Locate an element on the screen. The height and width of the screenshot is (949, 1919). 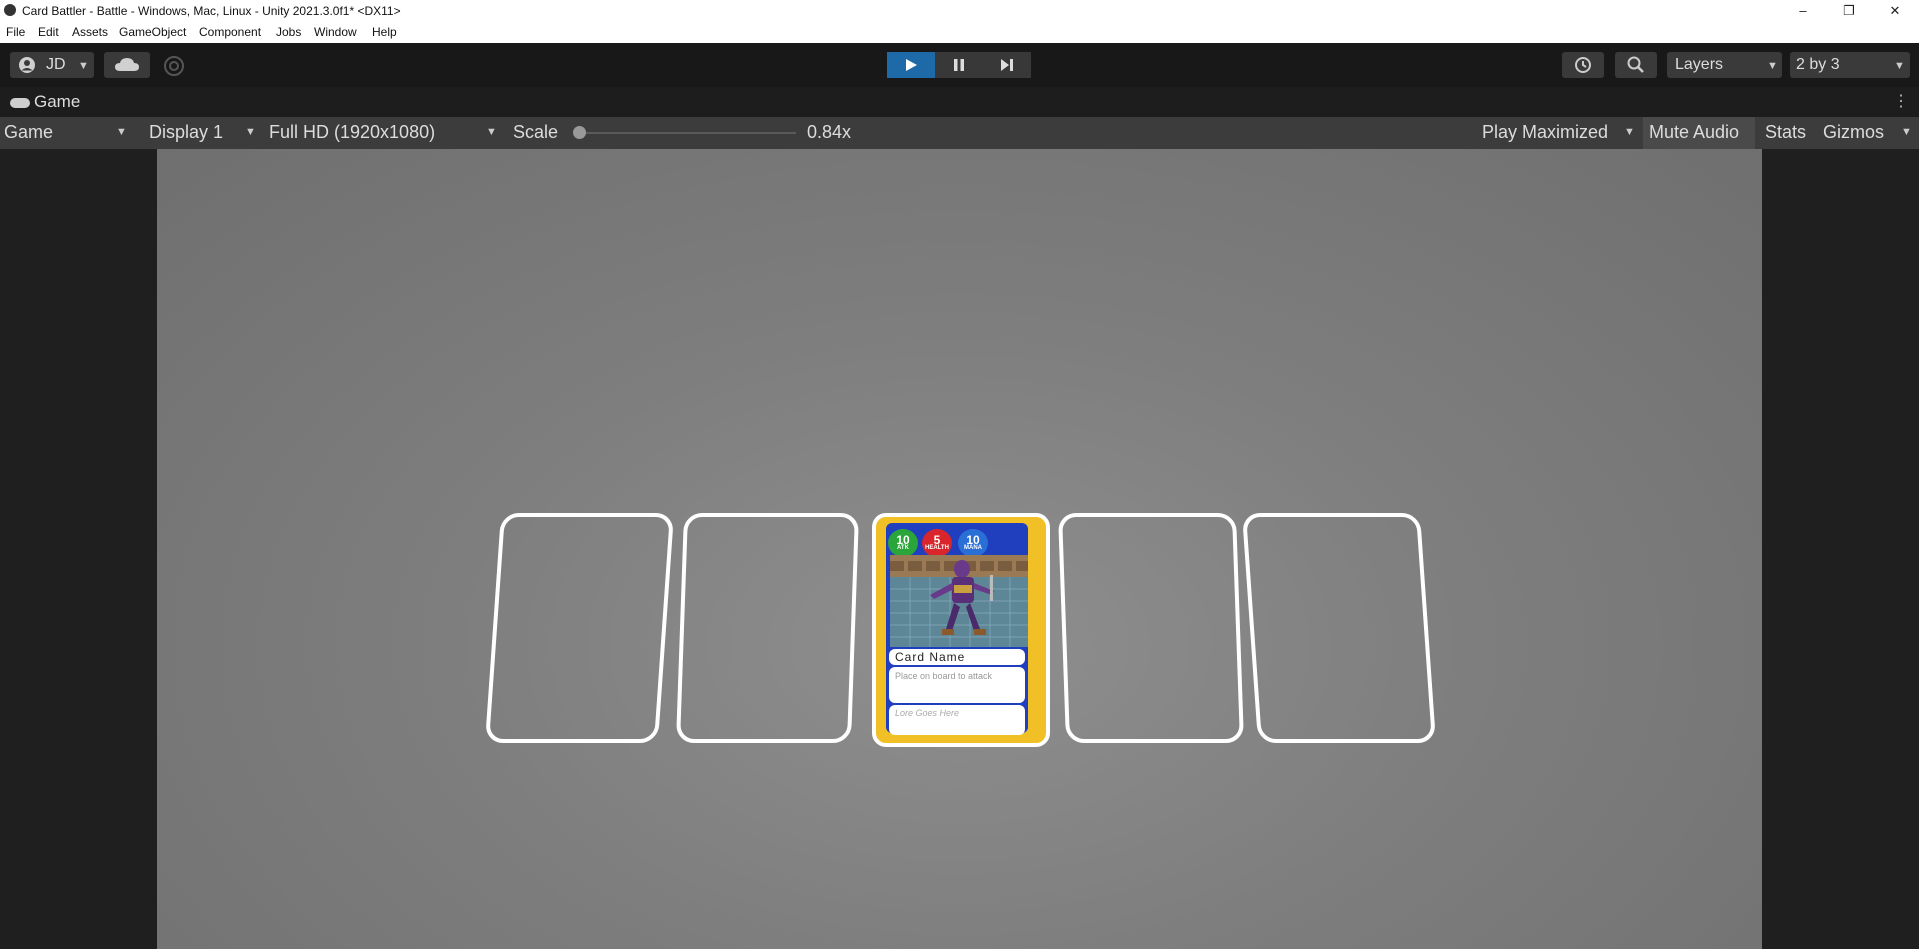
scale-slider is located at coordinates (684, 132).